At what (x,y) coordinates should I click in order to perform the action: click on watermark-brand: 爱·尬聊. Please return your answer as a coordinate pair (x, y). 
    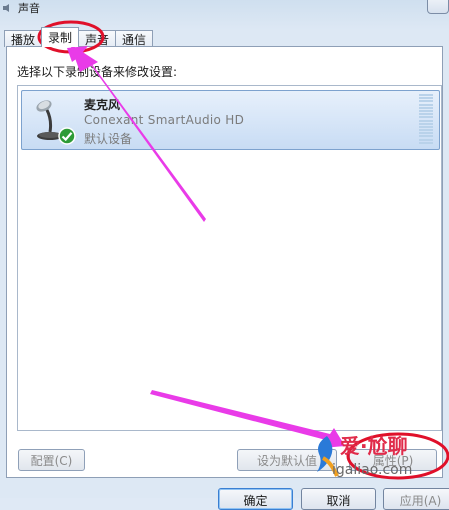
    Looking at the image, I should click on (374, 446).